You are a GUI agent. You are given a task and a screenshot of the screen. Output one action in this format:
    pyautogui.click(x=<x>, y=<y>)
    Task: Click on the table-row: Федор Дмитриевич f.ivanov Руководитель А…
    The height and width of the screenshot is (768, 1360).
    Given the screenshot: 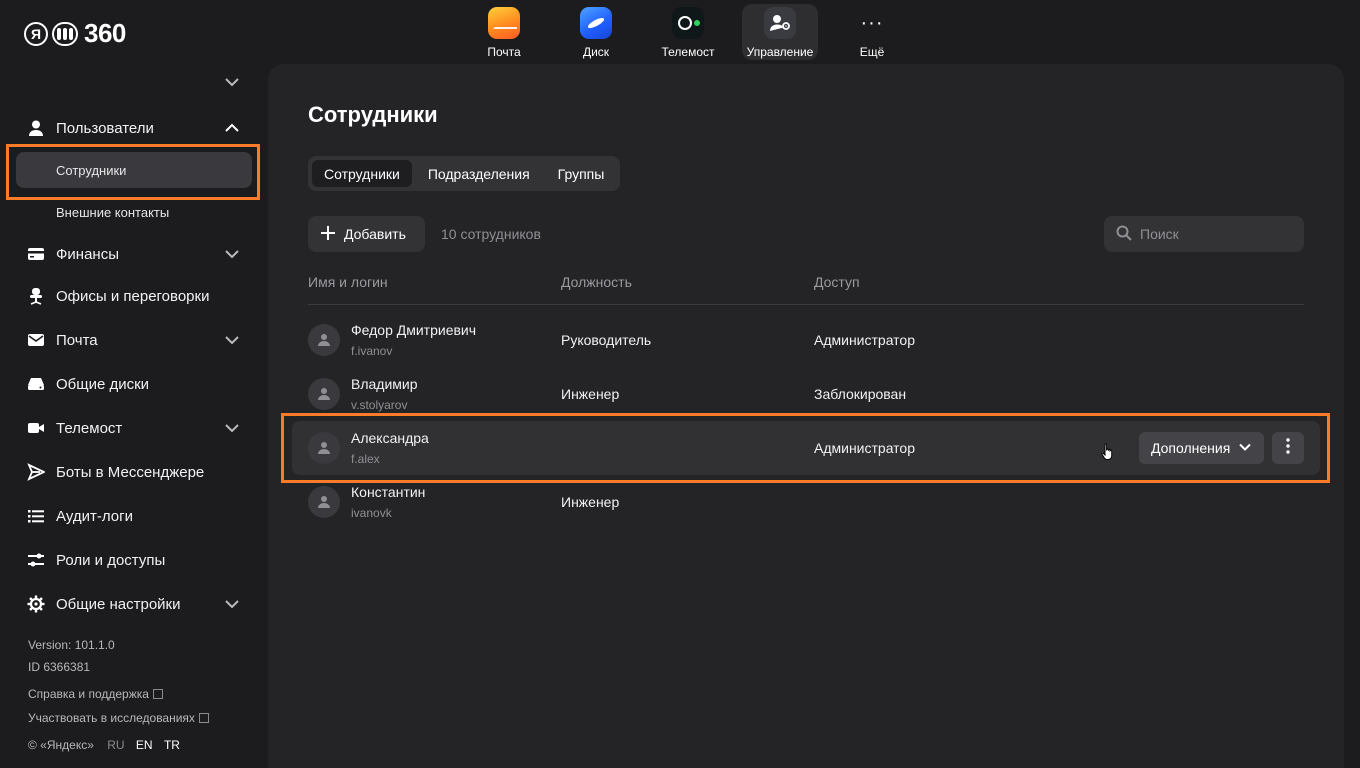 What is the action you would take?
    pyautogui.click(x=806, y=340)
    